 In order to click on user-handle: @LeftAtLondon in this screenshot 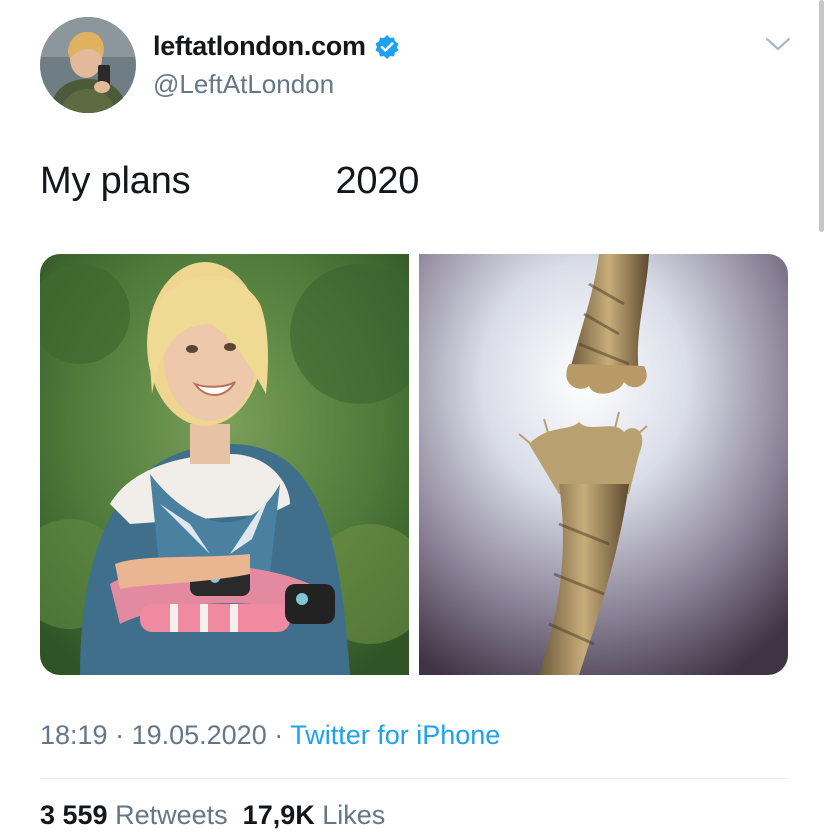, I will do `click(243, 84)`.